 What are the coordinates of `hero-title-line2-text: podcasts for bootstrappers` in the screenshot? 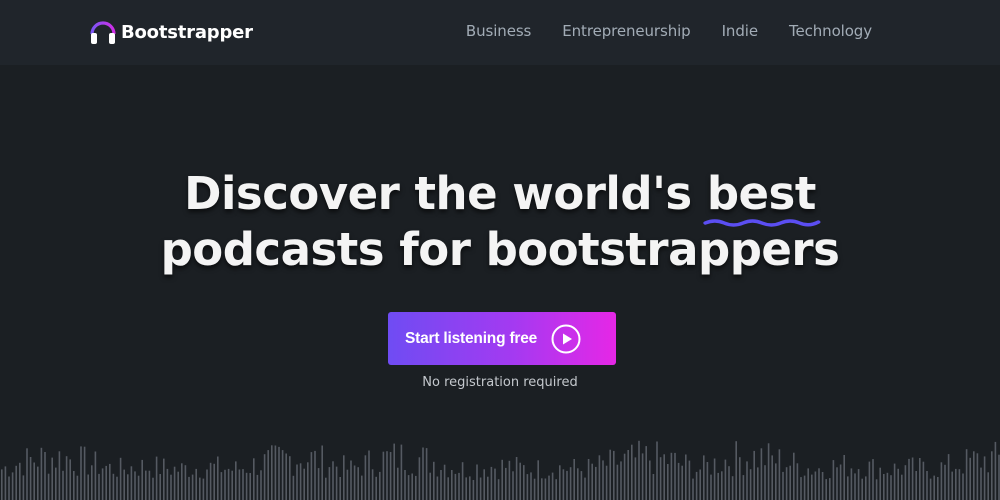 It's located at (500, 249).